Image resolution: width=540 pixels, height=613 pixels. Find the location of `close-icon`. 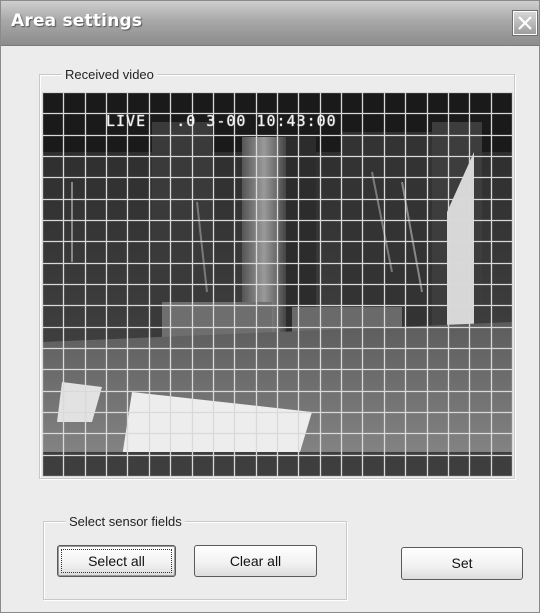

close-icon is located at coordinates (525, 23).